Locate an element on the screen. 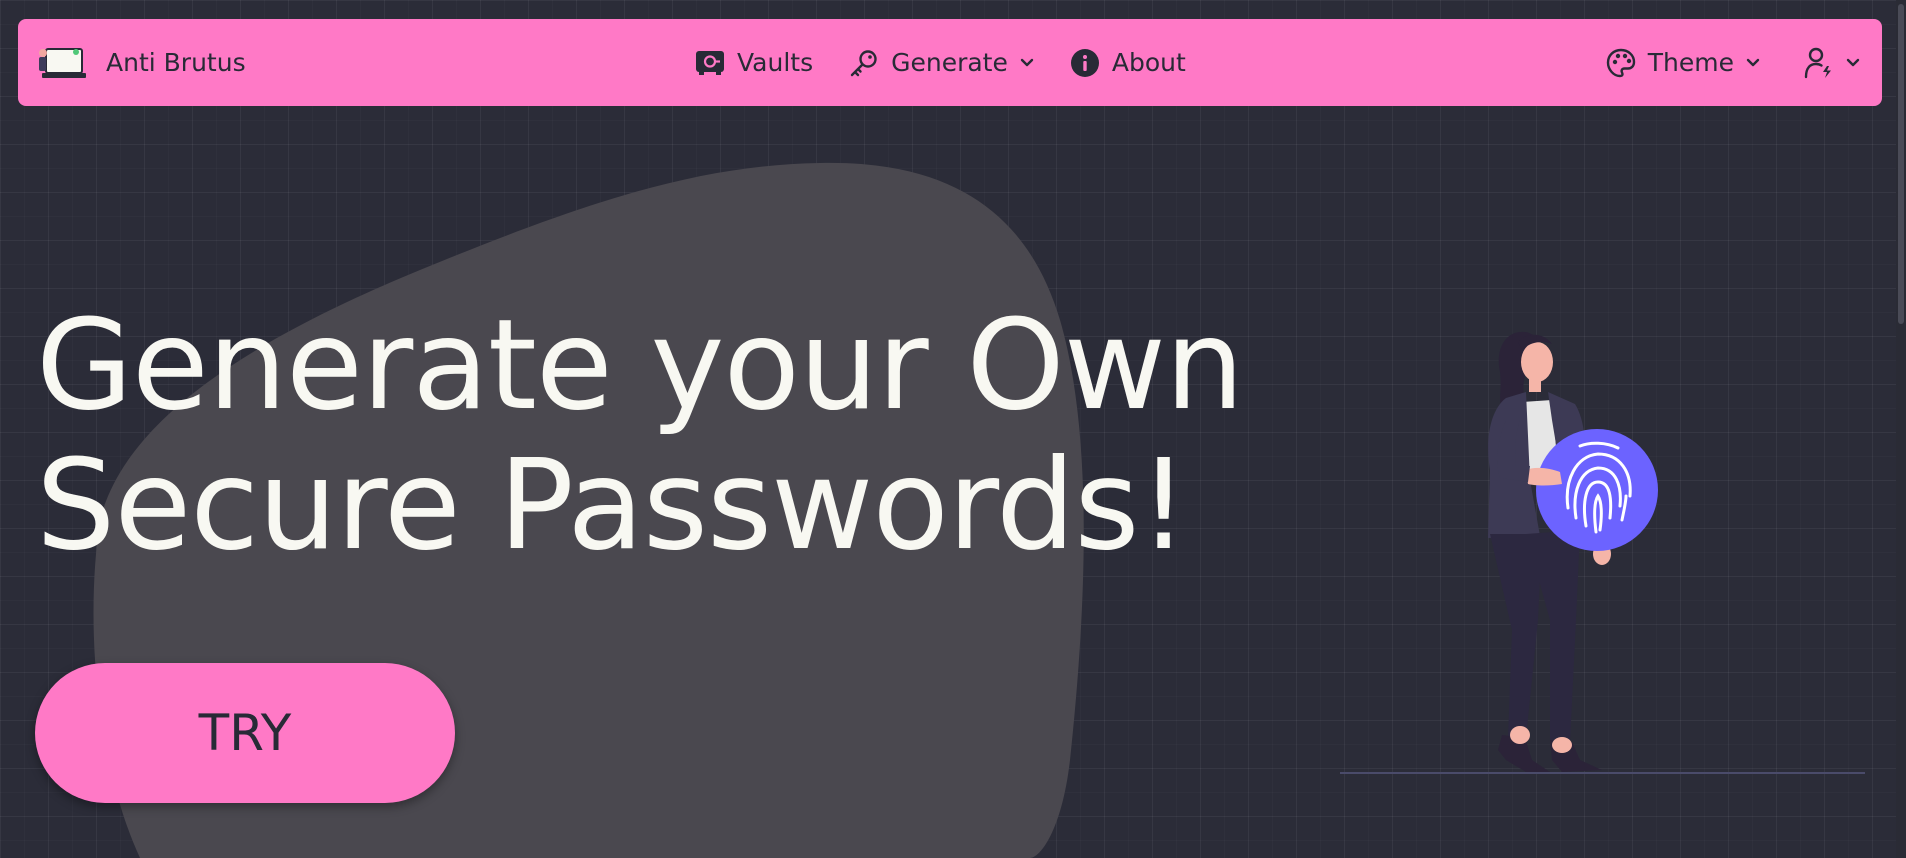  nav-generate: Generate is located at coordinates (941, 63).